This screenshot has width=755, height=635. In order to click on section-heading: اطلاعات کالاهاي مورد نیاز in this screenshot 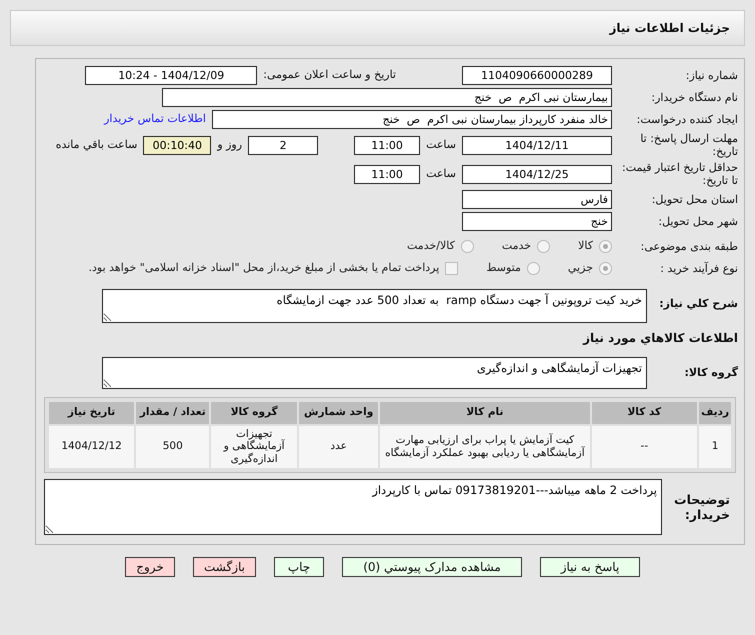, I will do `click(660, 338)`.